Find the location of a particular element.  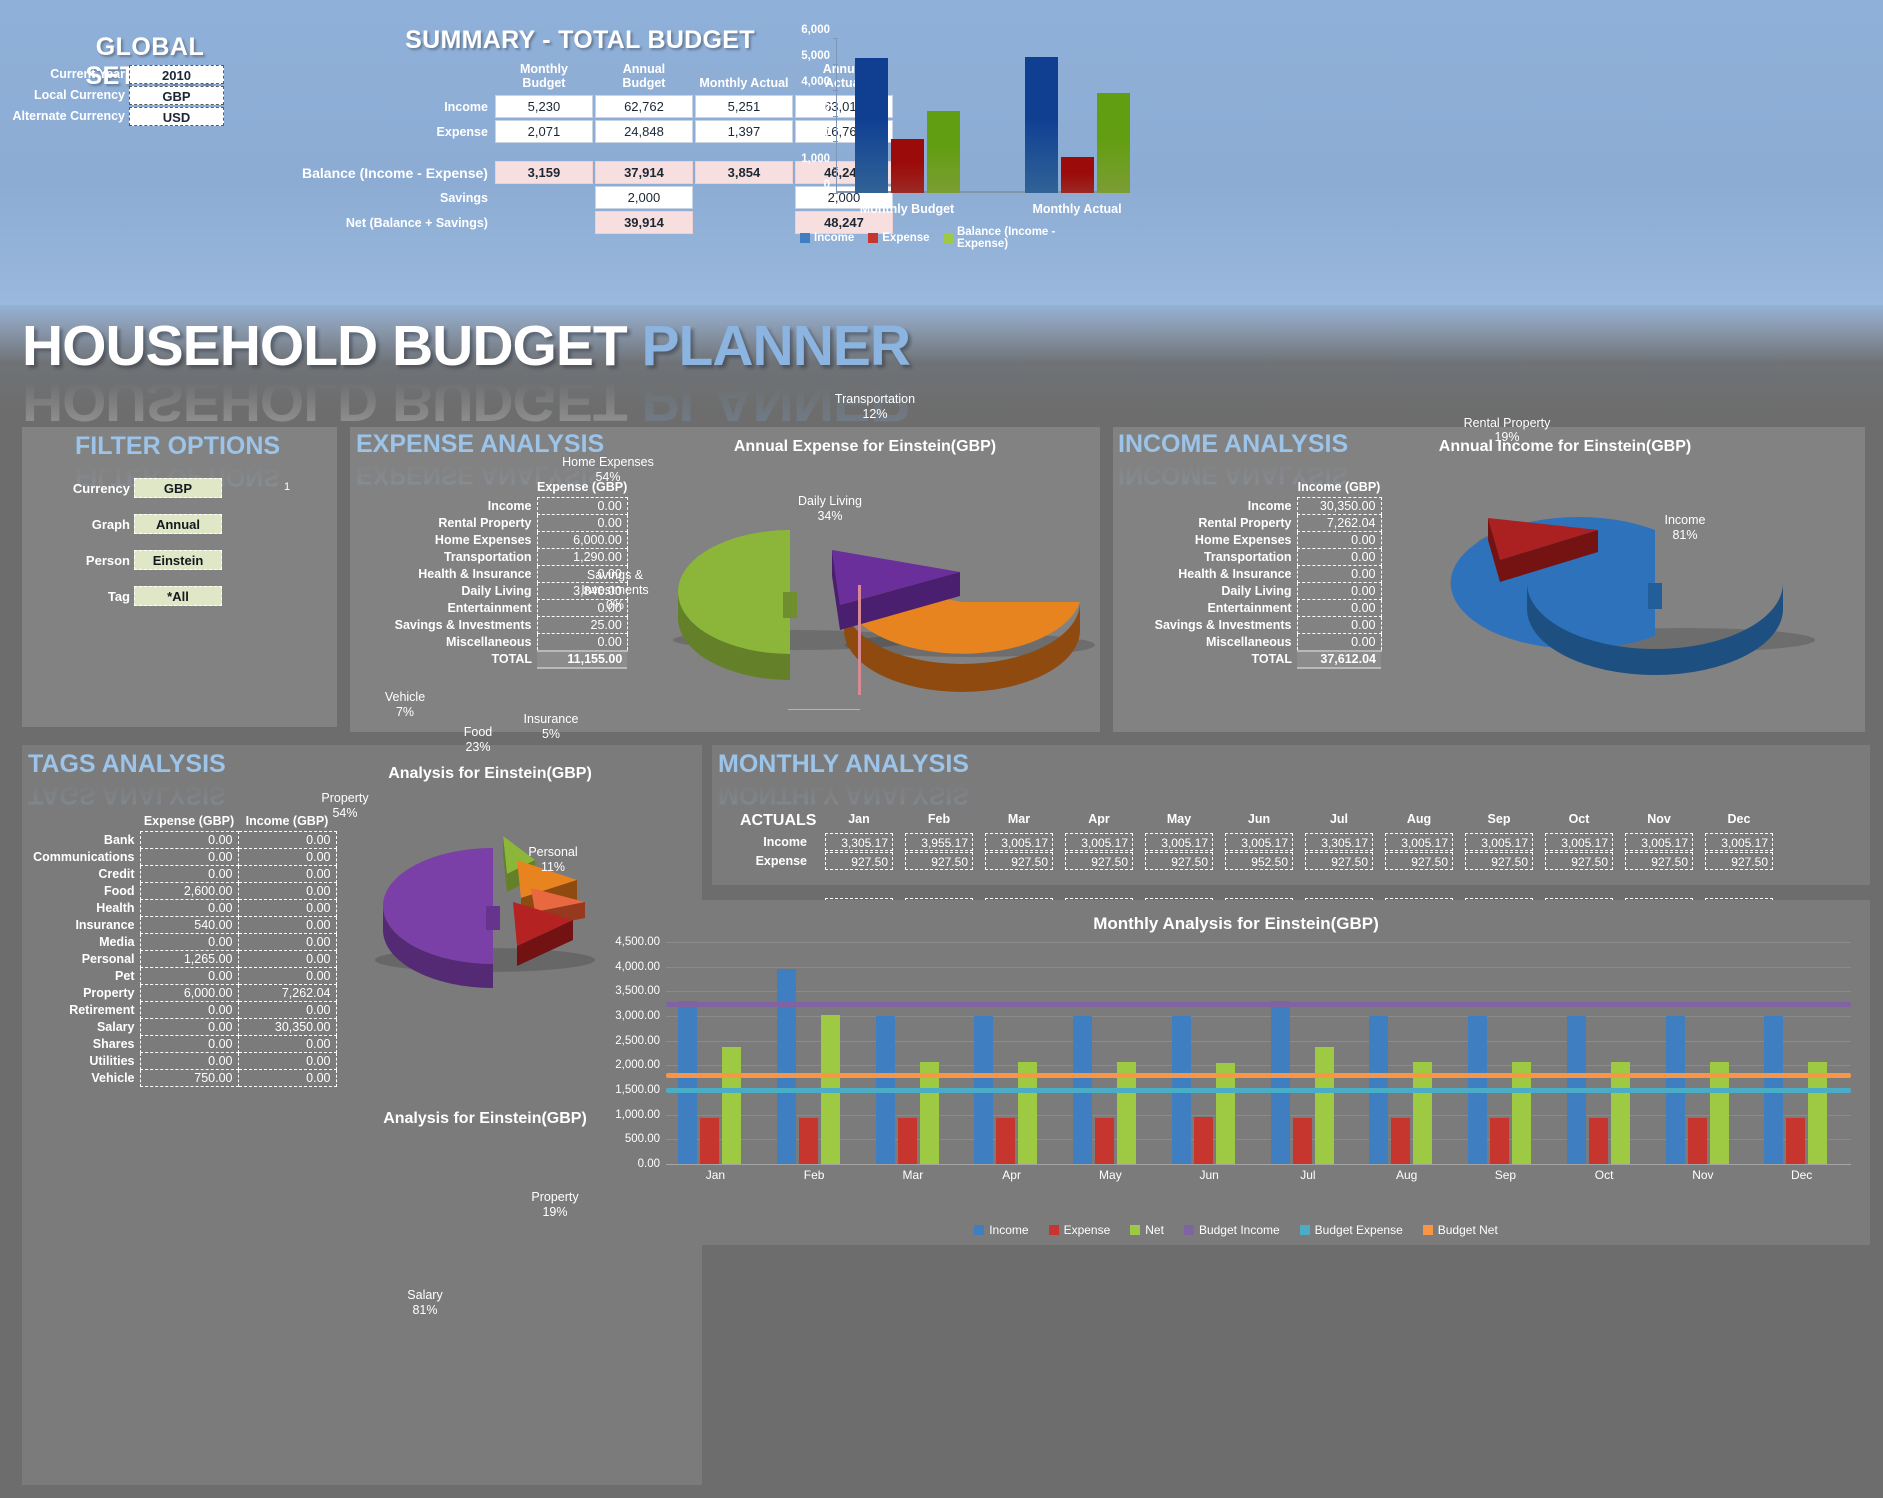

monthly-chart-title: Monthly Analysis for Einstein(GBP) is located at coordinates (1236, 923).